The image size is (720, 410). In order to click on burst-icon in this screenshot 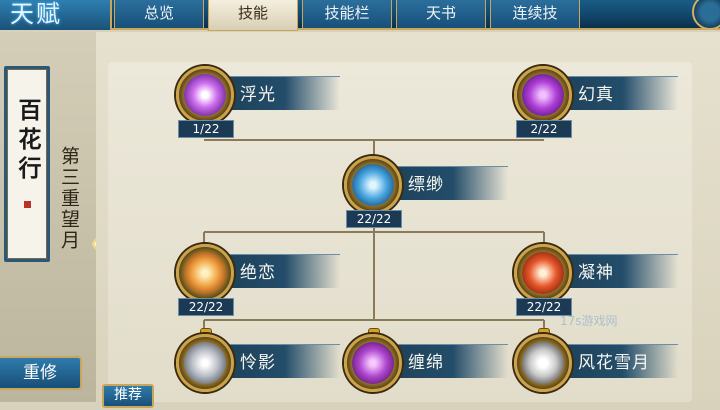, I will do `click(205, 273)`.